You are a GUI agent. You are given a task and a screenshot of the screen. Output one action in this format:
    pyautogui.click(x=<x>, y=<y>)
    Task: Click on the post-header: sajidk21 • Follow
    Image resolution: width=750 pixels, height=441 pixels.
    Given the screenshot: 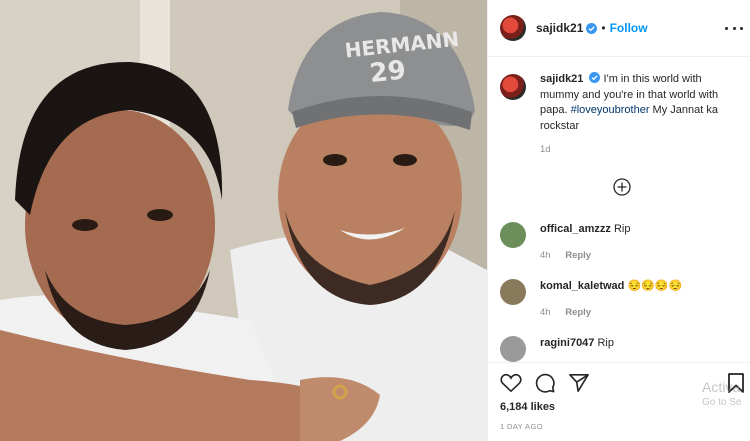 What is the action you would take?
    pyautogui.click(x=619, y=28)
    